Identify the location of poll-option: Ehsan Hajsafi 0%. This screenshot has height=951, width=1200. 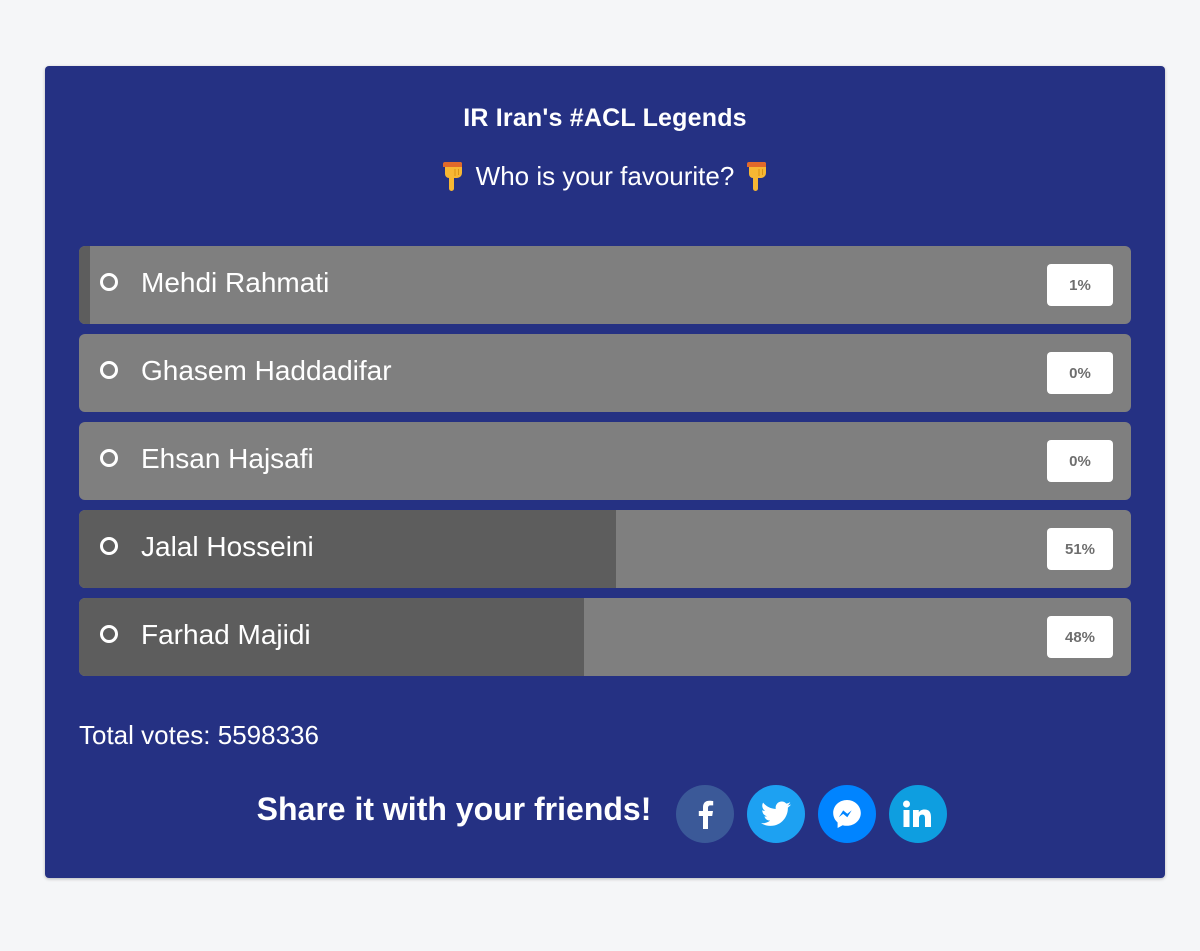
(605, 461).